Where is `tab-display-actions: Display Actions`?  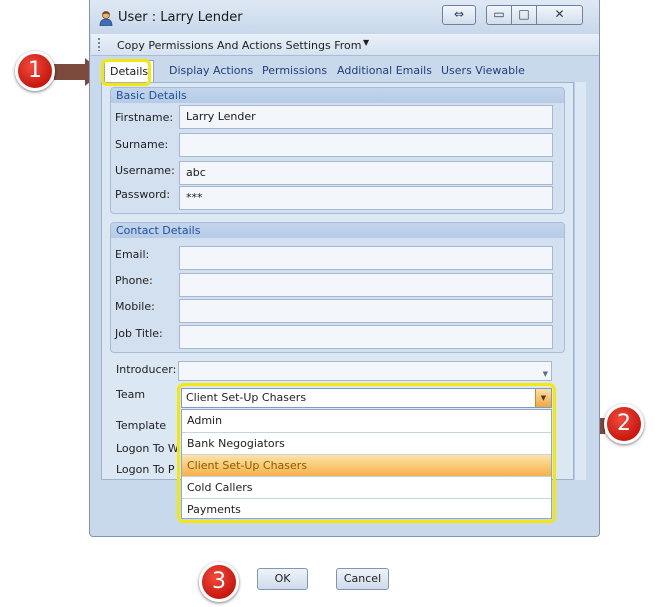 tab-display-actions: Display Actions is located at coordinates (211, 70).